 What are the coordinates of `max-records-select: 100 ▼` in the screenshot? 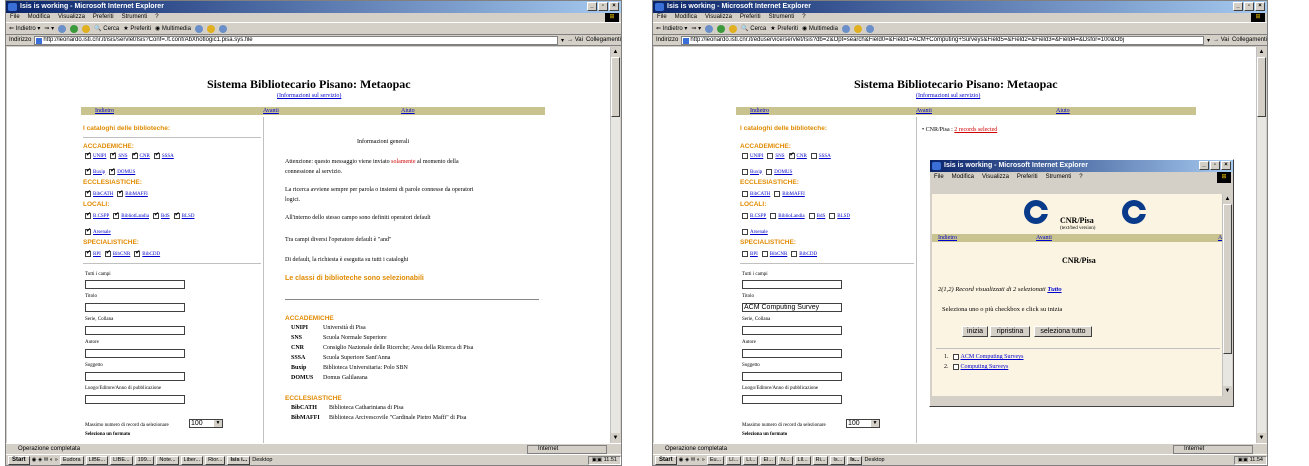 It's located at (863, 423).